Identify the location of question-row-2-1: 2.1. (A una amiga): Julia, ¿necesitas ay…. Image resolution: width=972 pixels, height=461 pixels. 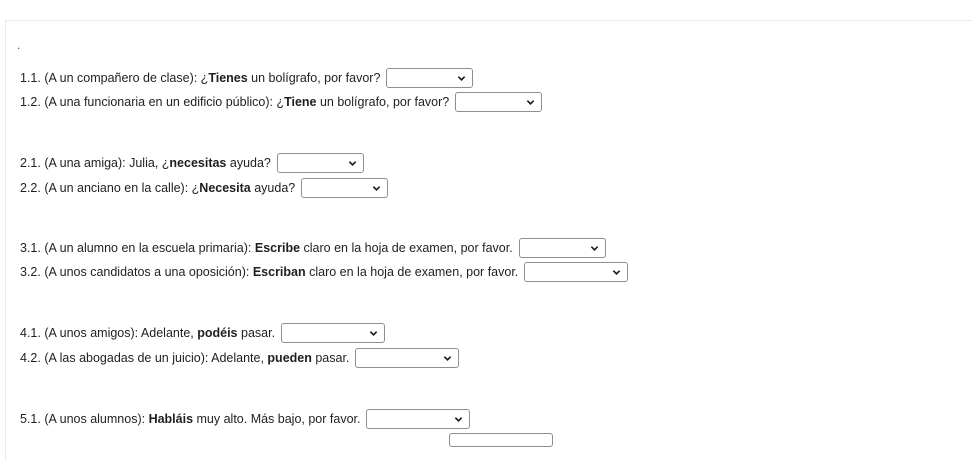
(192, 163).